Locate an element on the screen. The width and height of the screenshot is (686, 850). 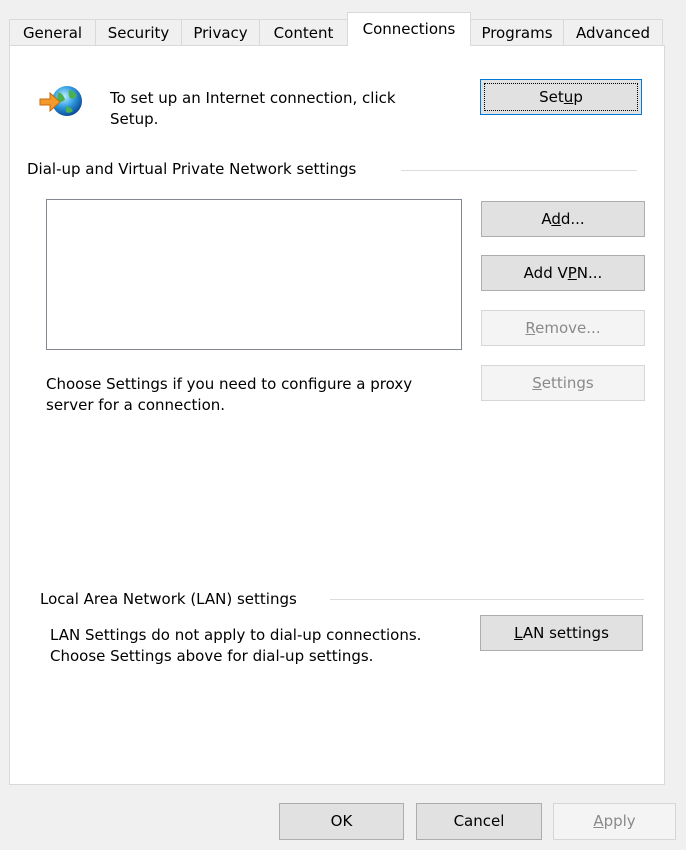
setup-button: Setup is located at coordinates (561, 97).